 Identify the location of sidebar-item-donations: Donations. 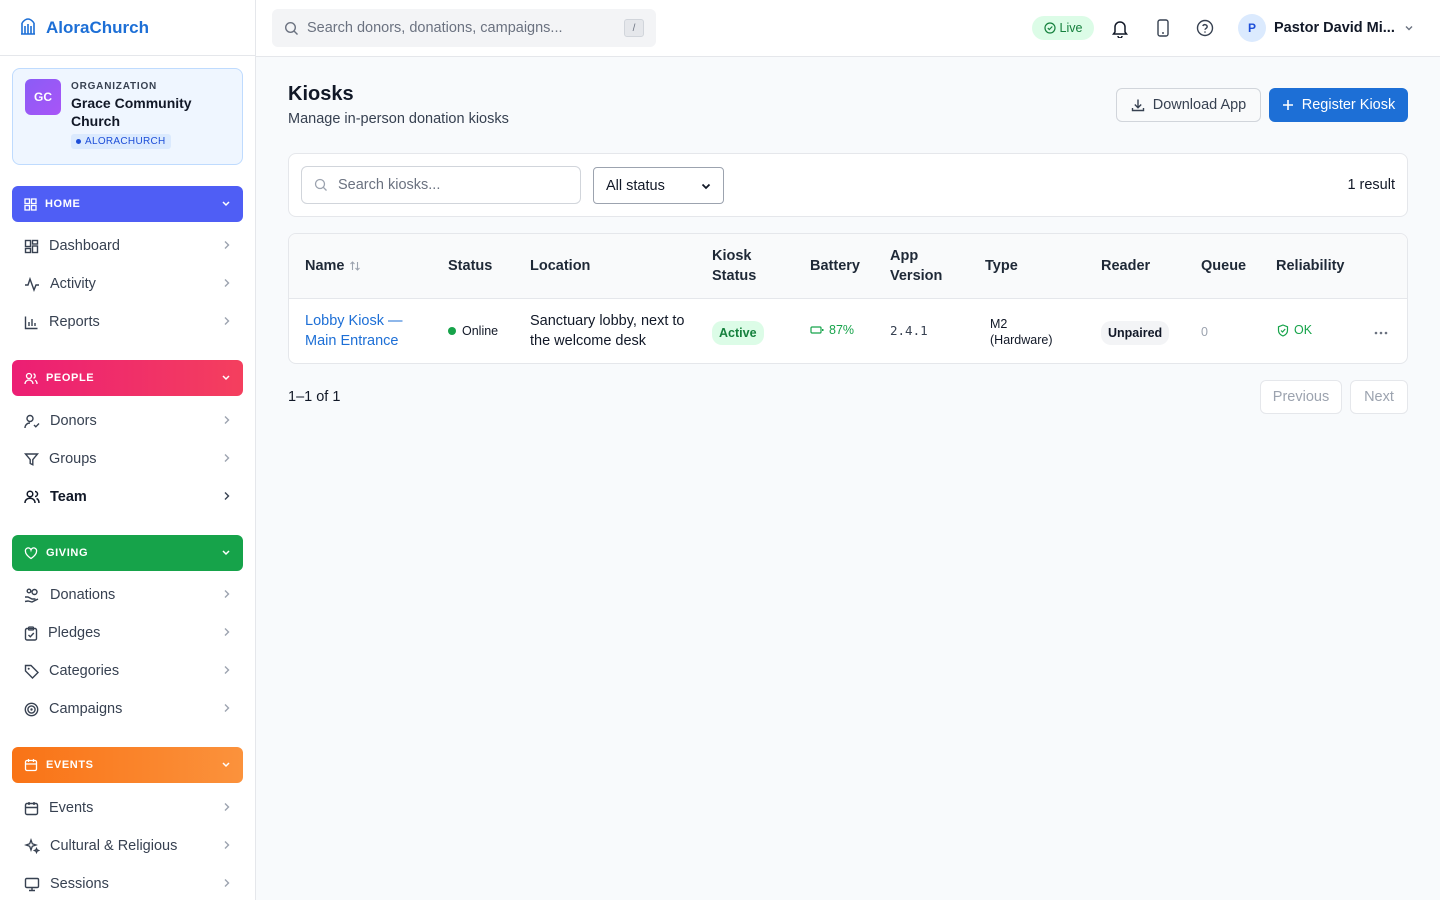
(127, 595).